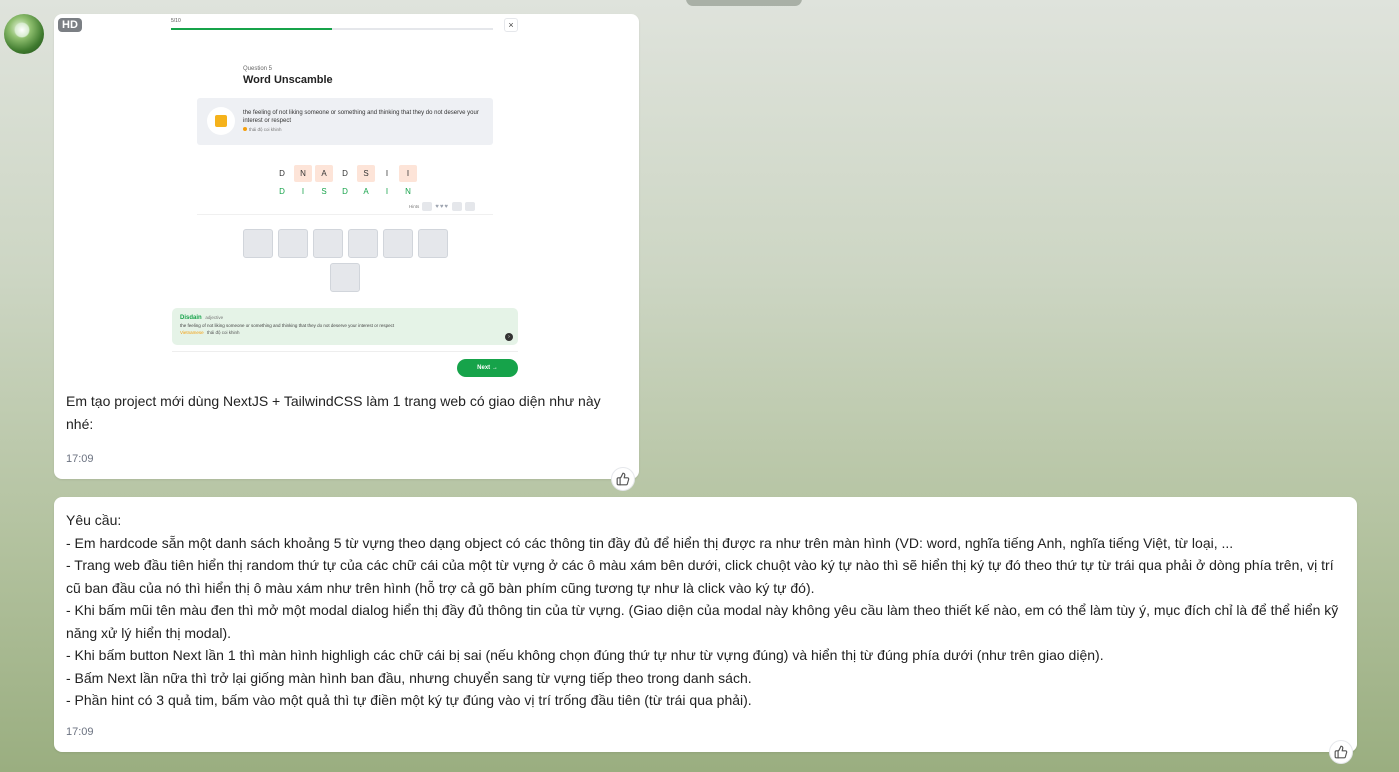  I want to click on answer-pos: adjective, so click(214, 317).